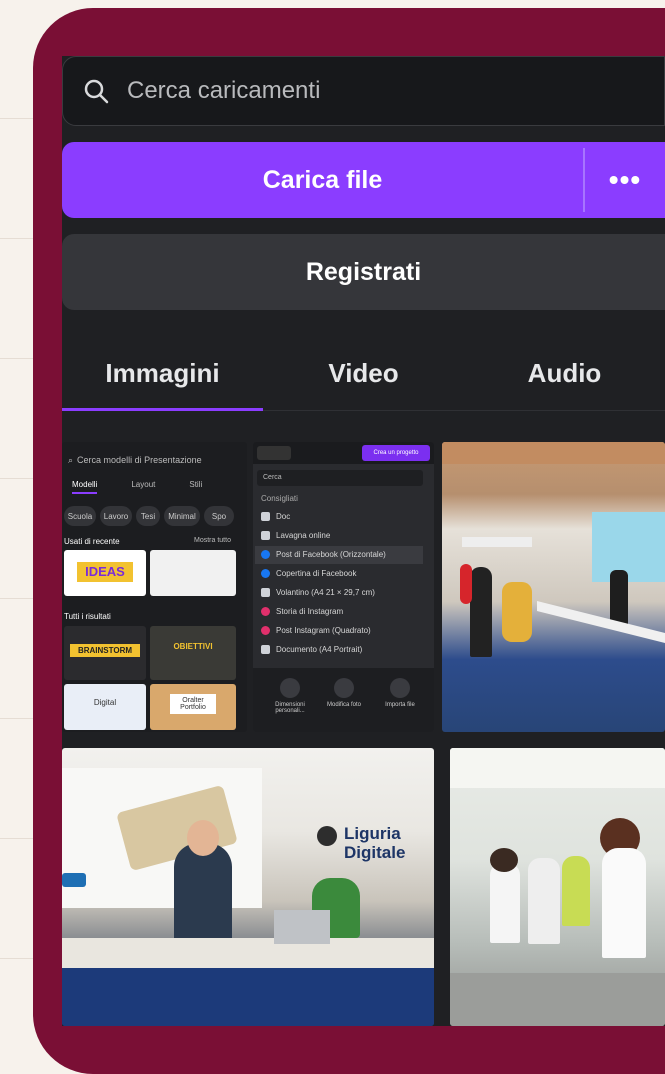 The image size is (665, 1074). Describe the element at coordinates (295, 535) in the screenshot. I see `menu-item-whiteboard: Lavagna online` at that location.